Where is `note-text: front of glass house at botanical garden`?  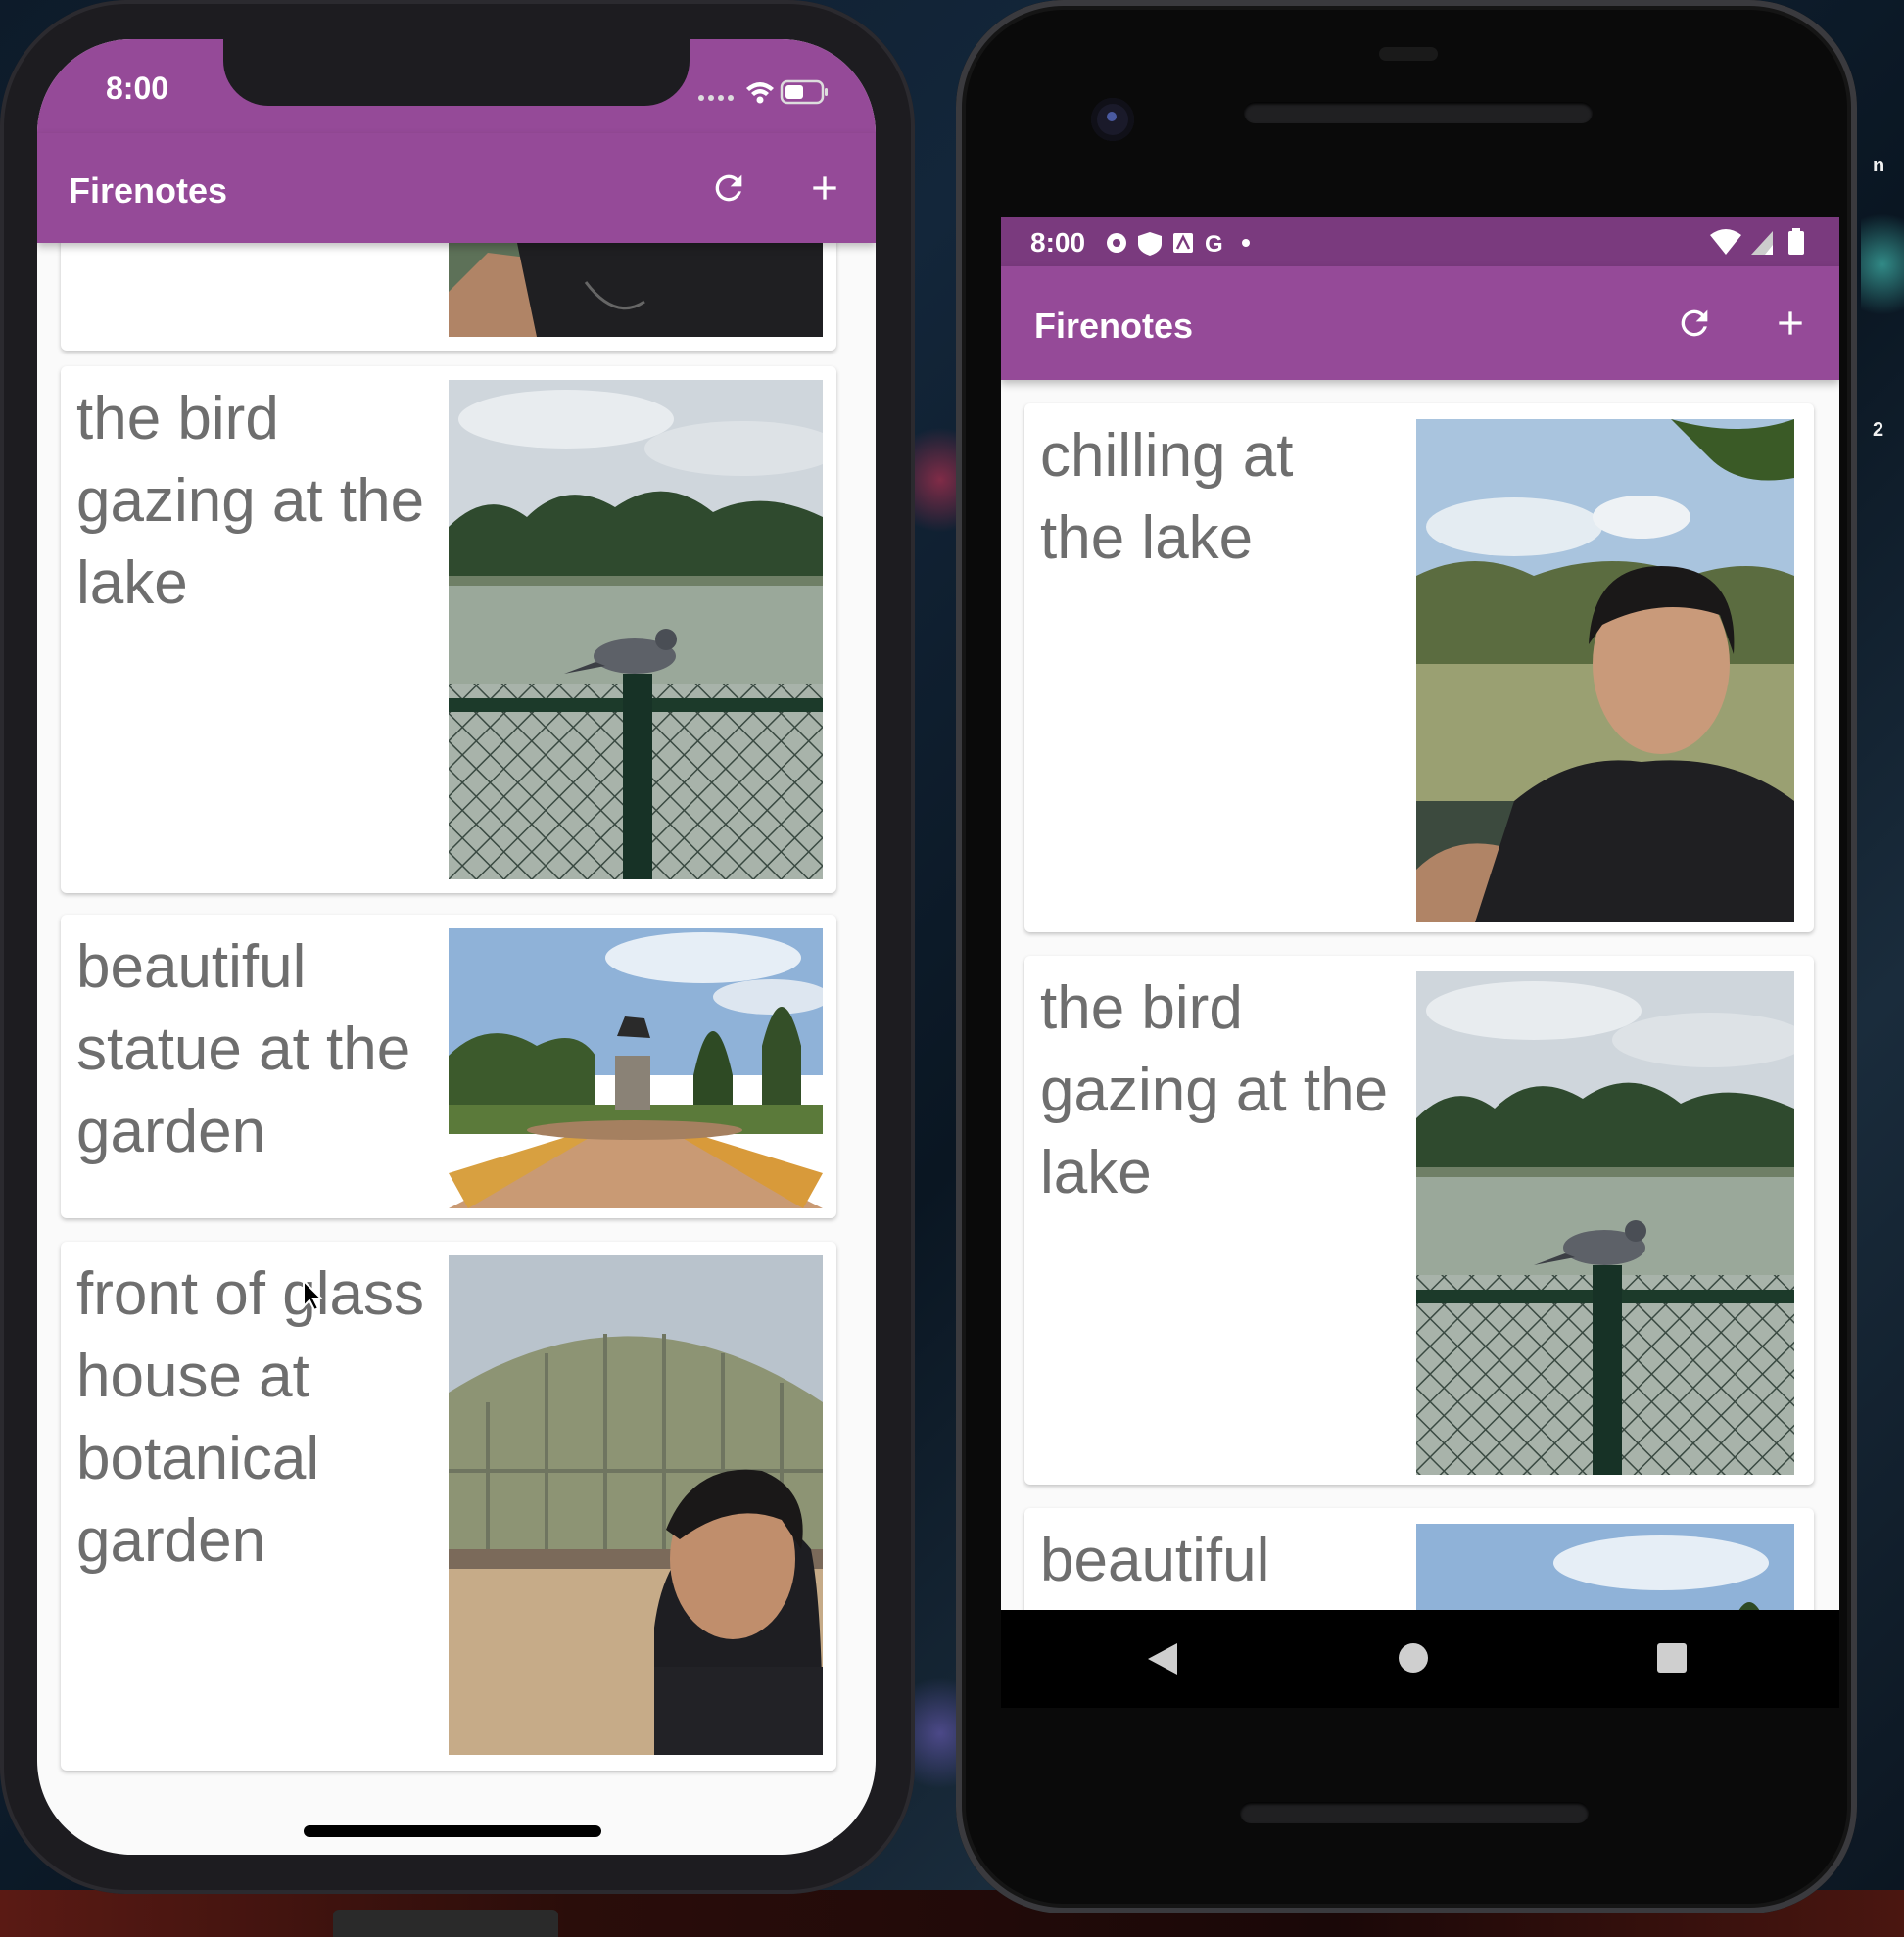 note-text: front of glass house at botanical garden is located at coordinates (250, 1417).